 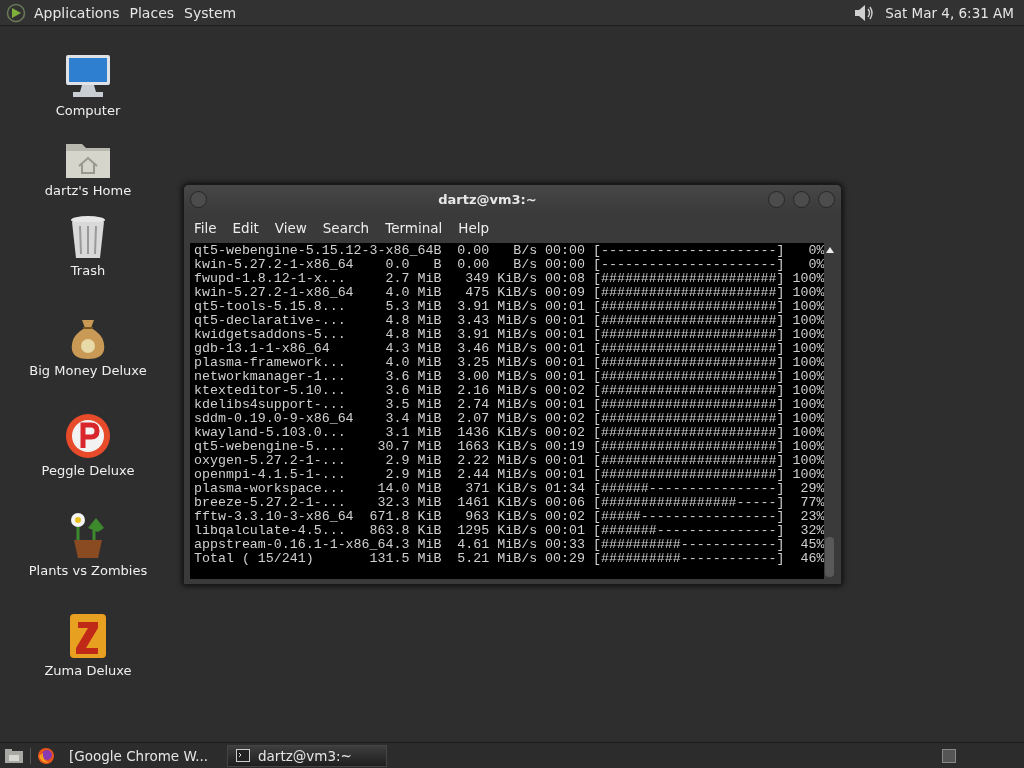 What do you see at coordinates (829, 250) in the screenshot?
I see `scroll-up-arrow-icon` at bounding box center [829, 250].